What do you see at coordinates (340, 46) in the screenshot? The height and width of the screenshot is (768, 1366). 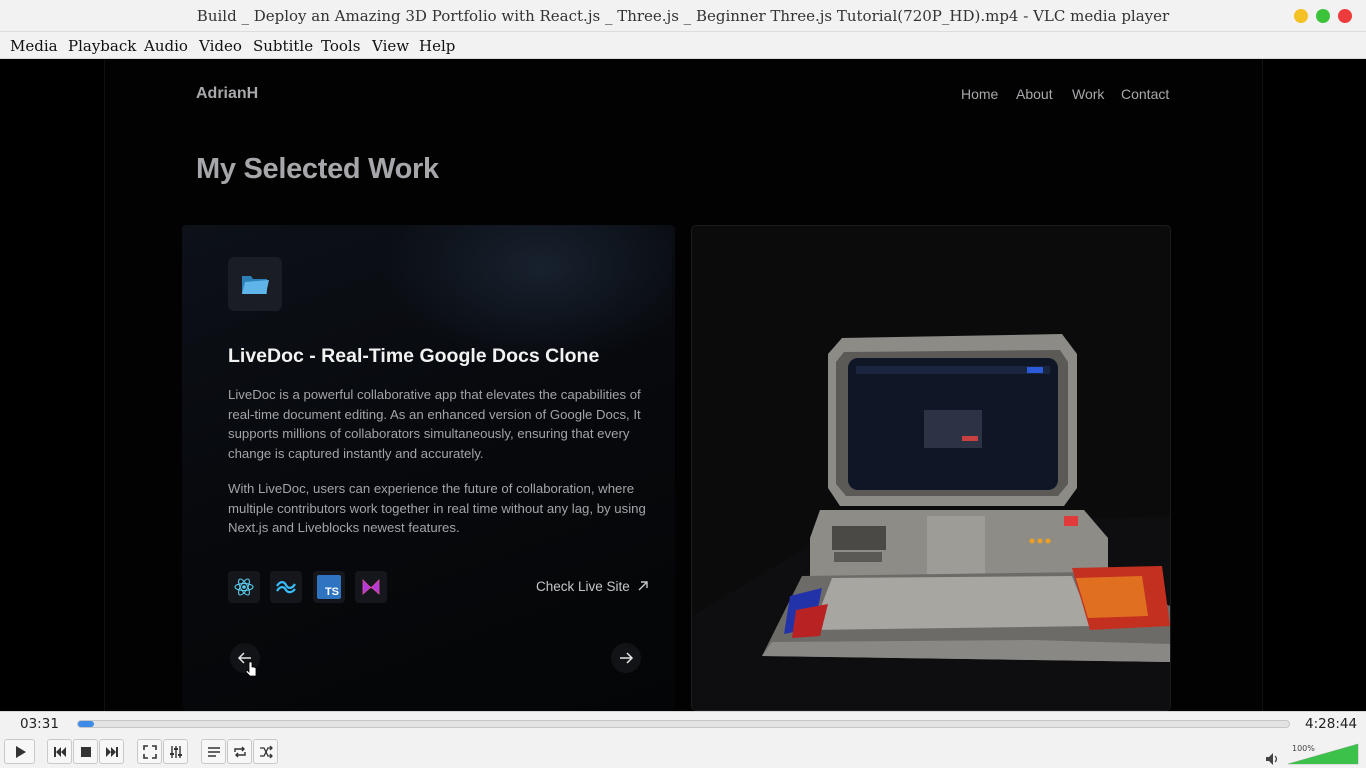 I see `menu-tools: Tools` at bounding box center [340, 46].